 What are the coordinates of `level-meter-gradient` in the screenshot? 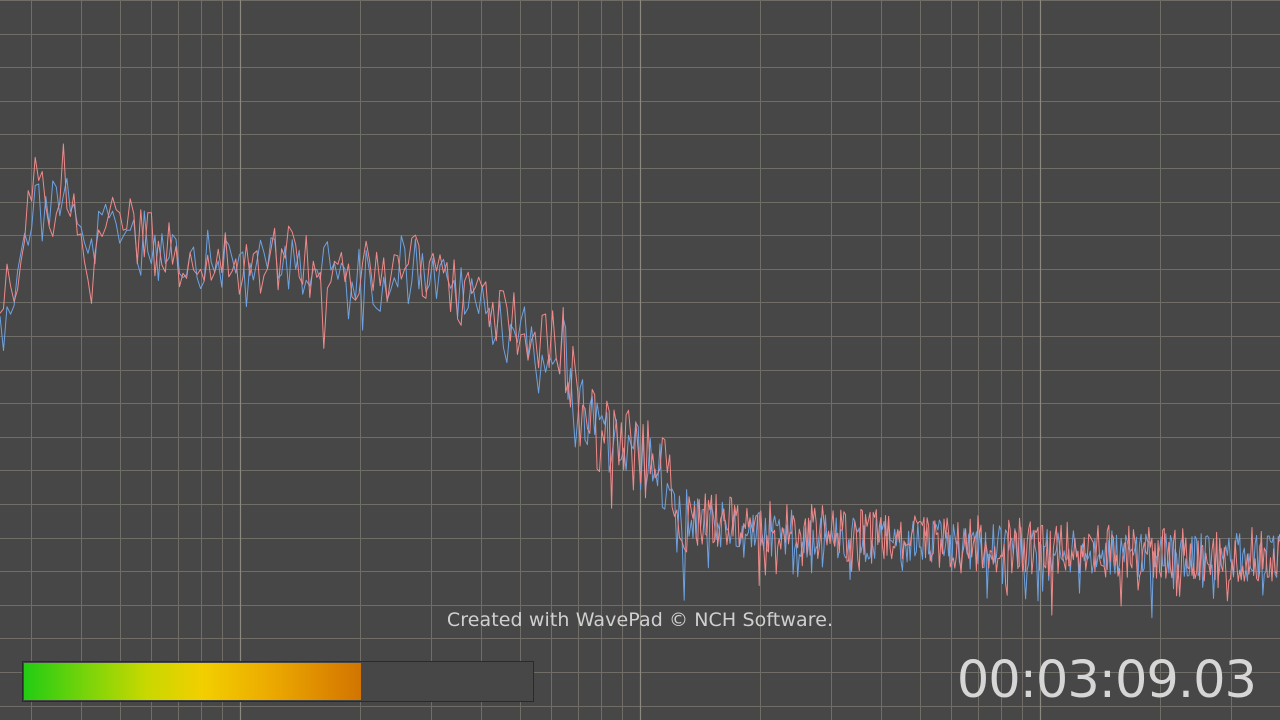 It's located at (192, 681).